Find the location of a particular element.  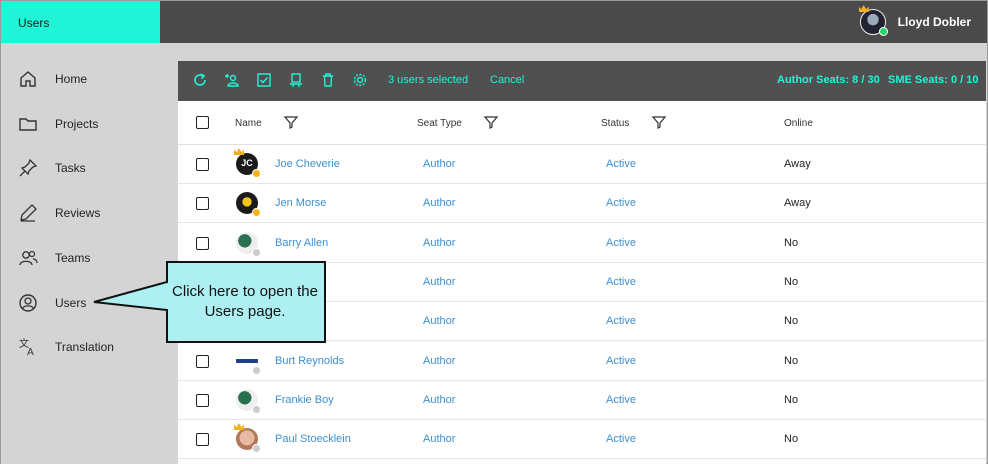

sidebar-item-tasks: Tasks is located at coordinates (89, 168).